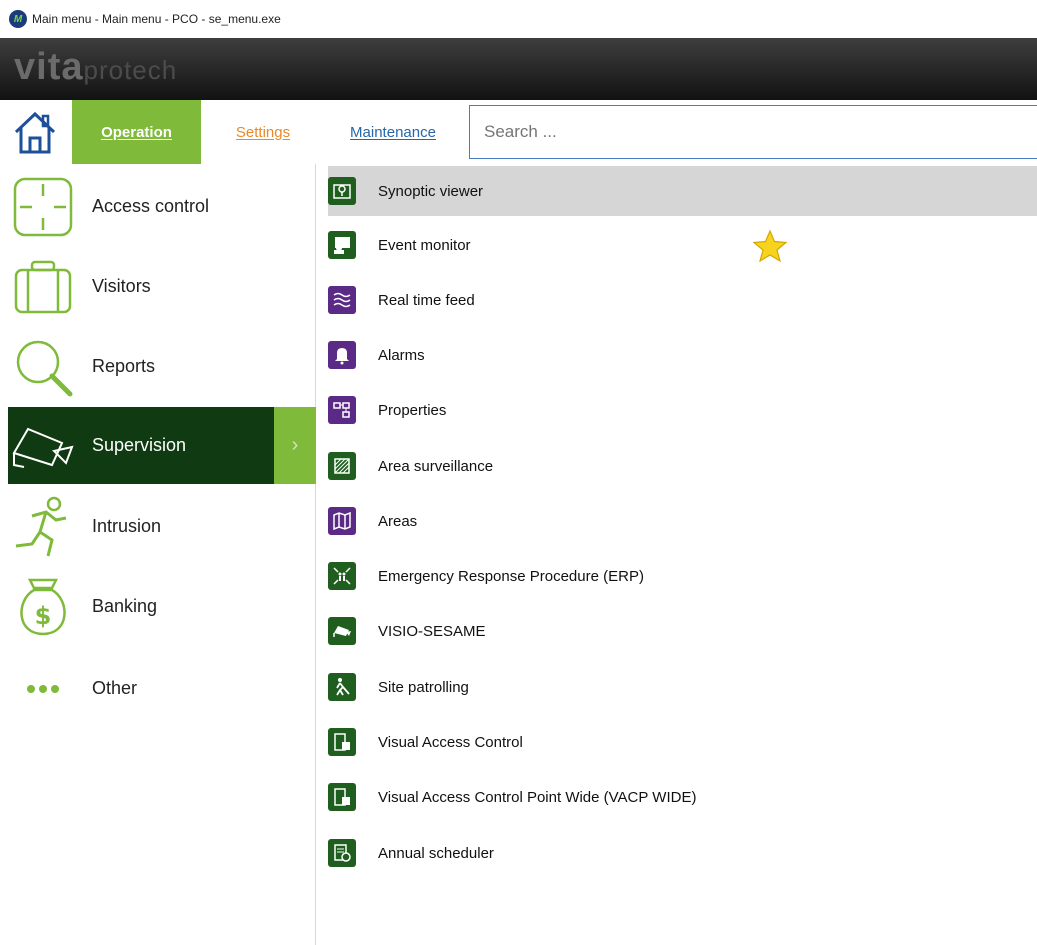 Image resolution: width=1037 pixels, height=945 pixels. What do you see at coordinates (127, 526) in the screenshot?
I see `sidebar-item-label: Intrusion` at bounding box center [127, 526].